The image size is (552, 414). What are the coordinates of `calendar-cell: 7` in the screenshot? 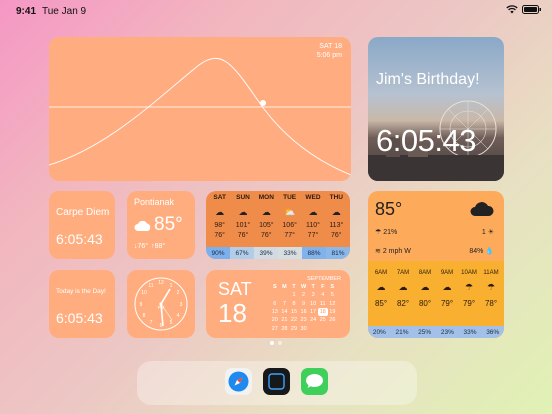 It's located at (284, 303).